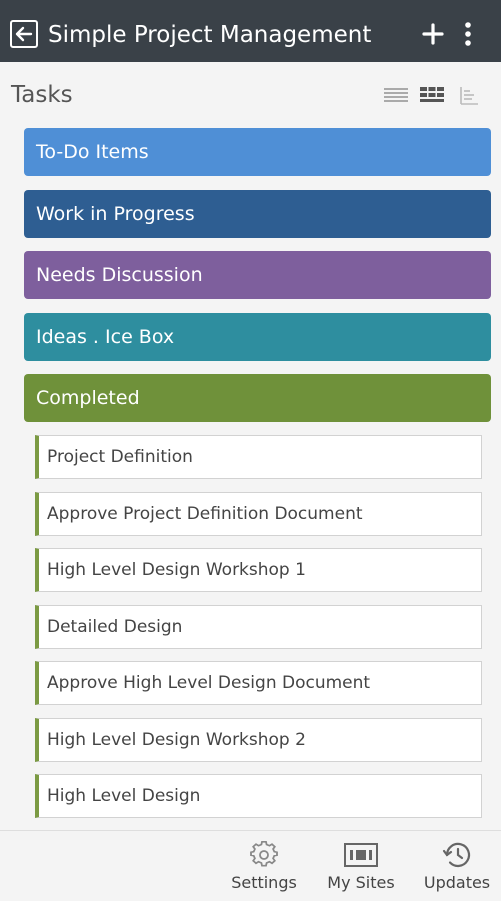 The image size is (501, 901). I want to click on lane-work-in-progress: Work in Progress, so click(257, 213).